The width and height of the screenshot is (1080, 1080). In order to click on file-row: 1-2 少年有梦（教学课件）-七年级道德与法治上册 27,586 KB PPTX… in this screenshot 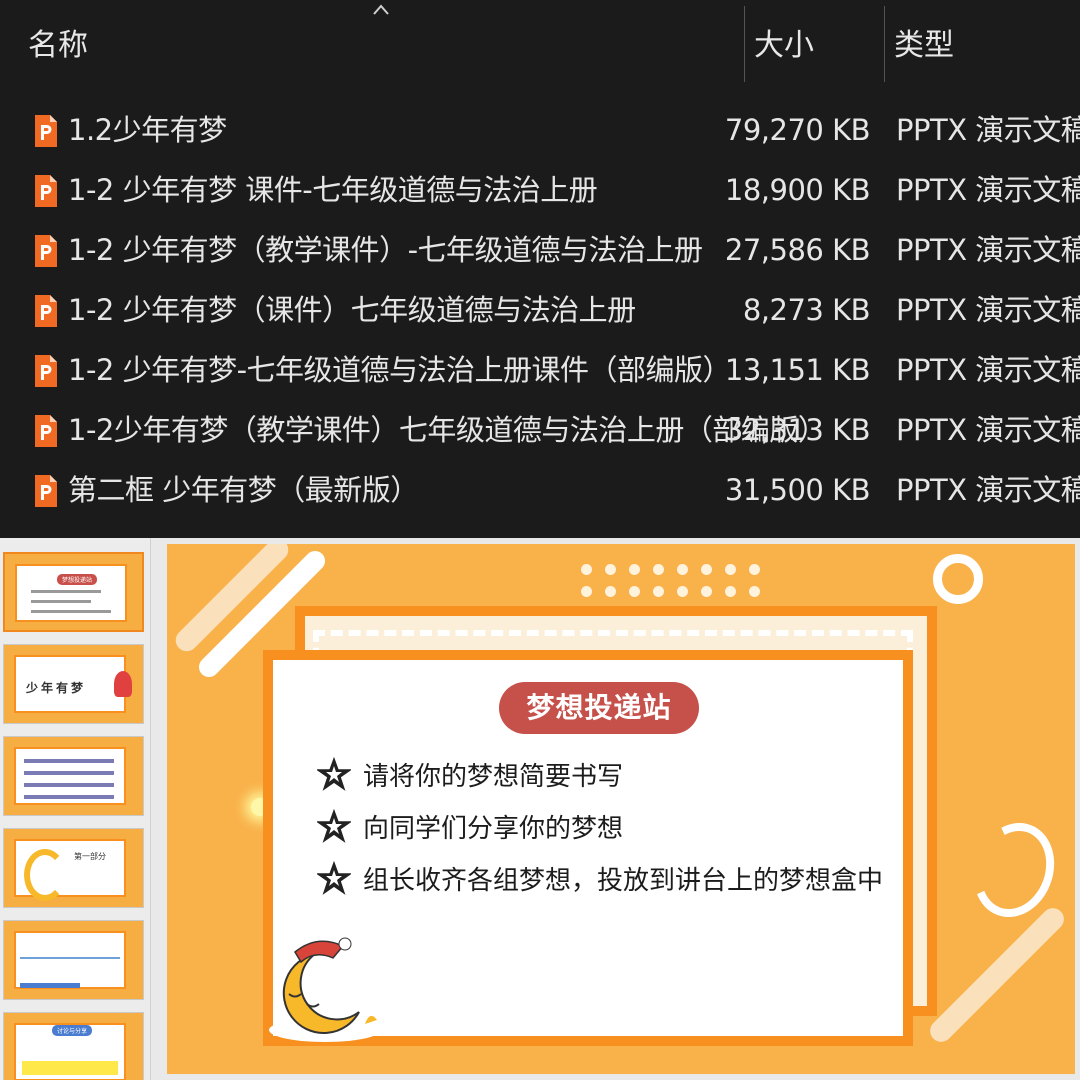, I will do `click(540, 250)`.